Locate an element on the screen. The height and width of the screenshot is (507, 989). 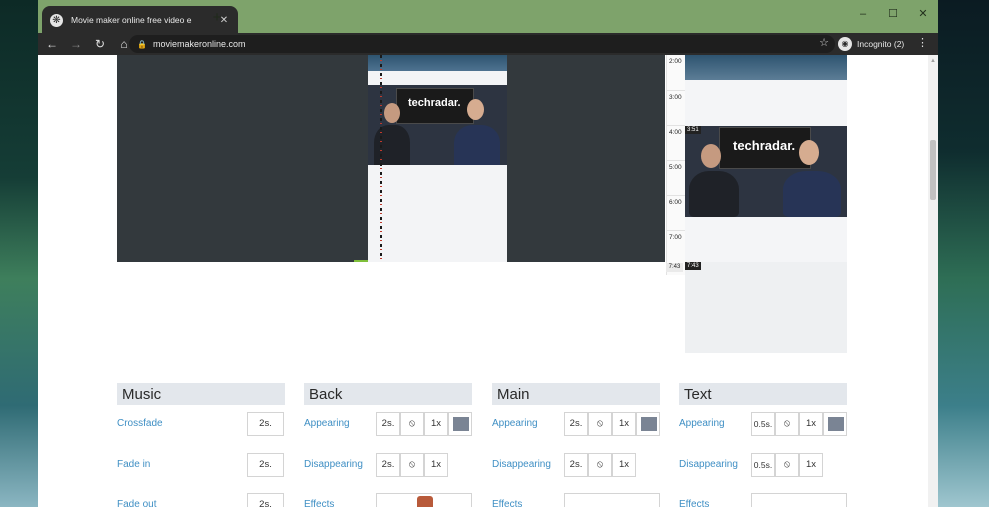
scene-logo-text: techradar. is located at coordinates (764, 145).